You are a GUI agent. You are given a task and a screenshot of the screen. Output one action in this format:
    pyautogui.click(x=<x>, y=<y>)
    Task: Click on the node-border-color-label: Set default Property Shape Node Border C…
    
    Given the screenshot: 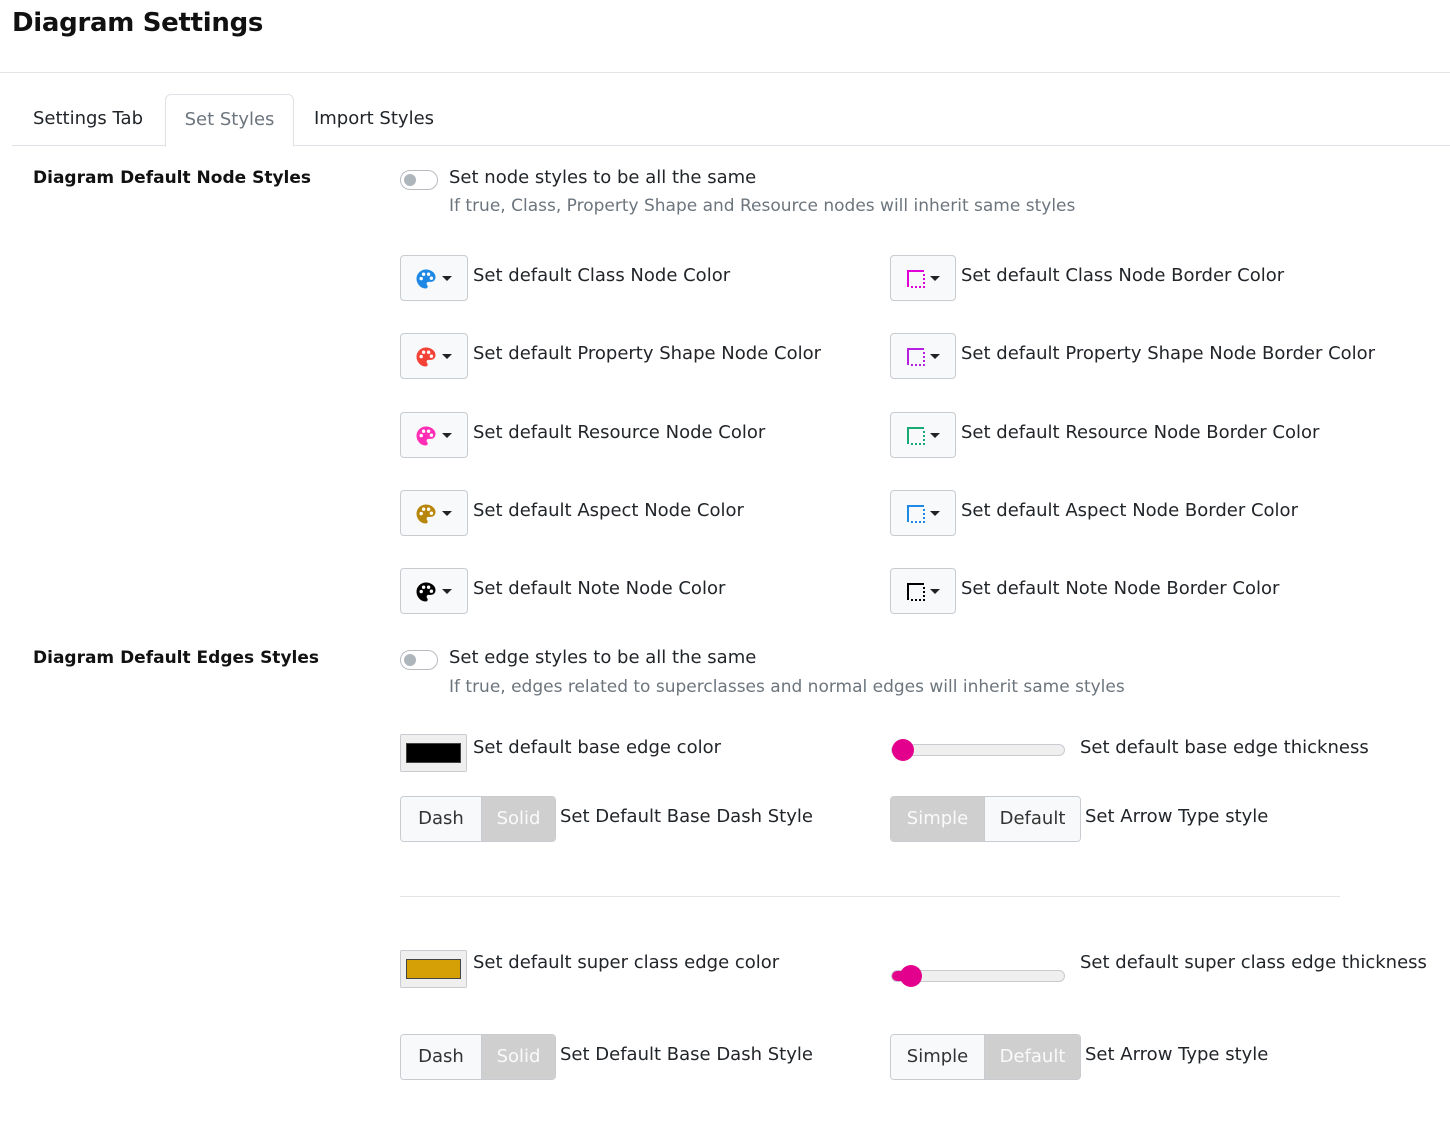 What is the action you would take?
    pyautogui.click(x=1168, y=353)
    